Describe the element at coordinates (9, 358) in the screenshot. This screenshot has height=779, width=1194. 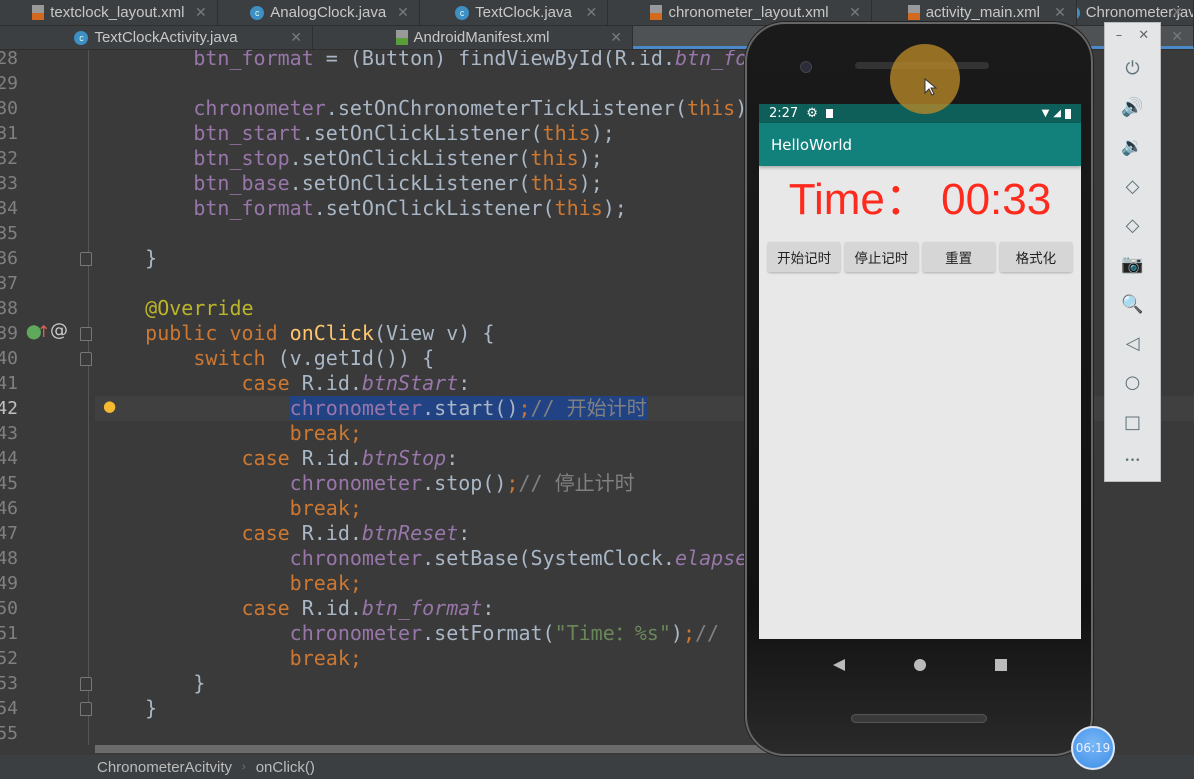
I see `line-number: 40` at that location.